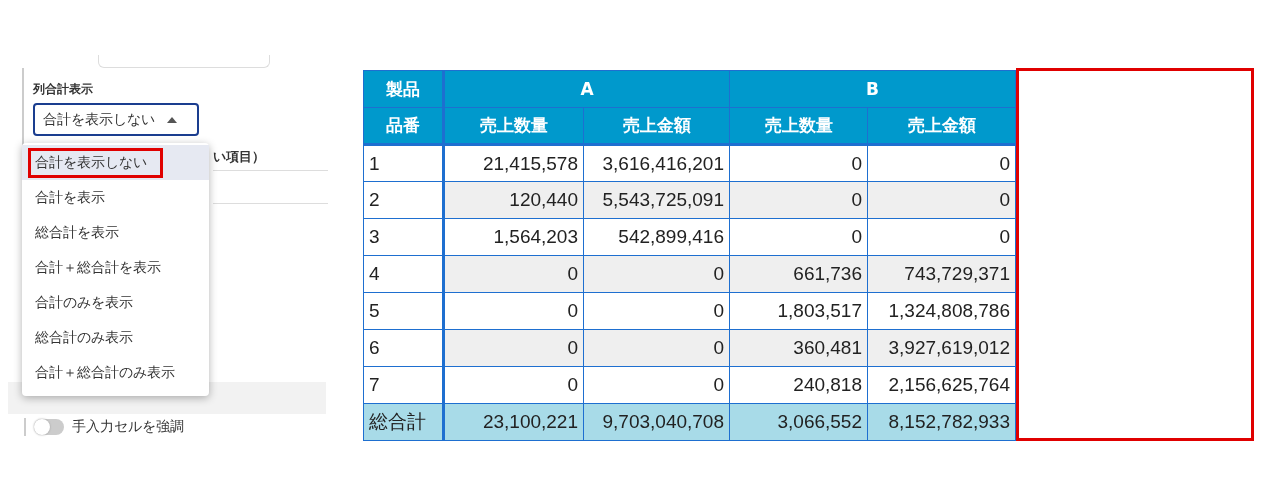 The width and height of the screenshot is (1265, 488). What do you see at coordinates (656, 163) in the screenshot?
I see `table-cell: 3,616,416,201` at bounding box center [656, 163].